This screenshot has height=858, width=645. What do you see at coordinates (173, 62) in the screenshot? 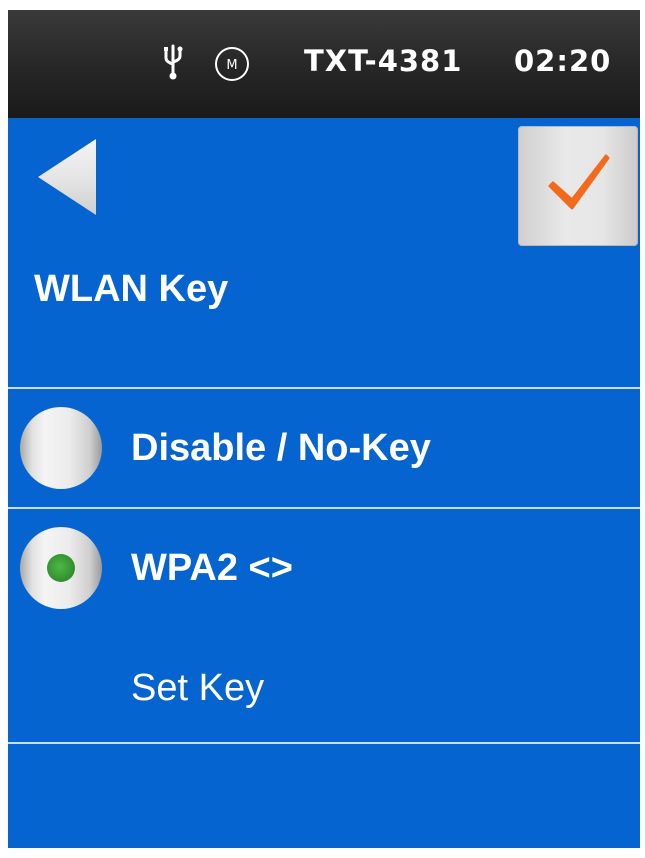
I see `usb-icon` at bounding box center [173, 62].